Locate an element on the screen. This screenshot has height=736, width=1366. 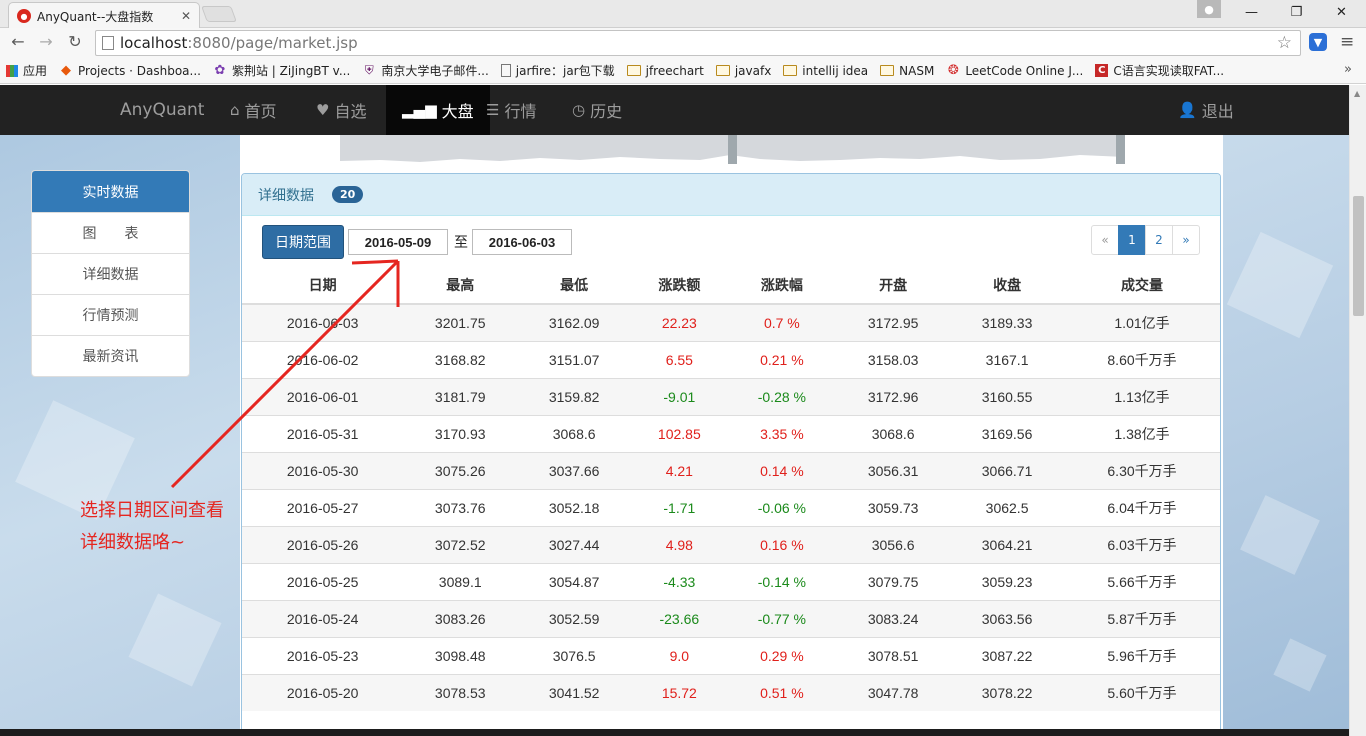
tab-close-icon: ✕ is located at coordinates (186, 16).